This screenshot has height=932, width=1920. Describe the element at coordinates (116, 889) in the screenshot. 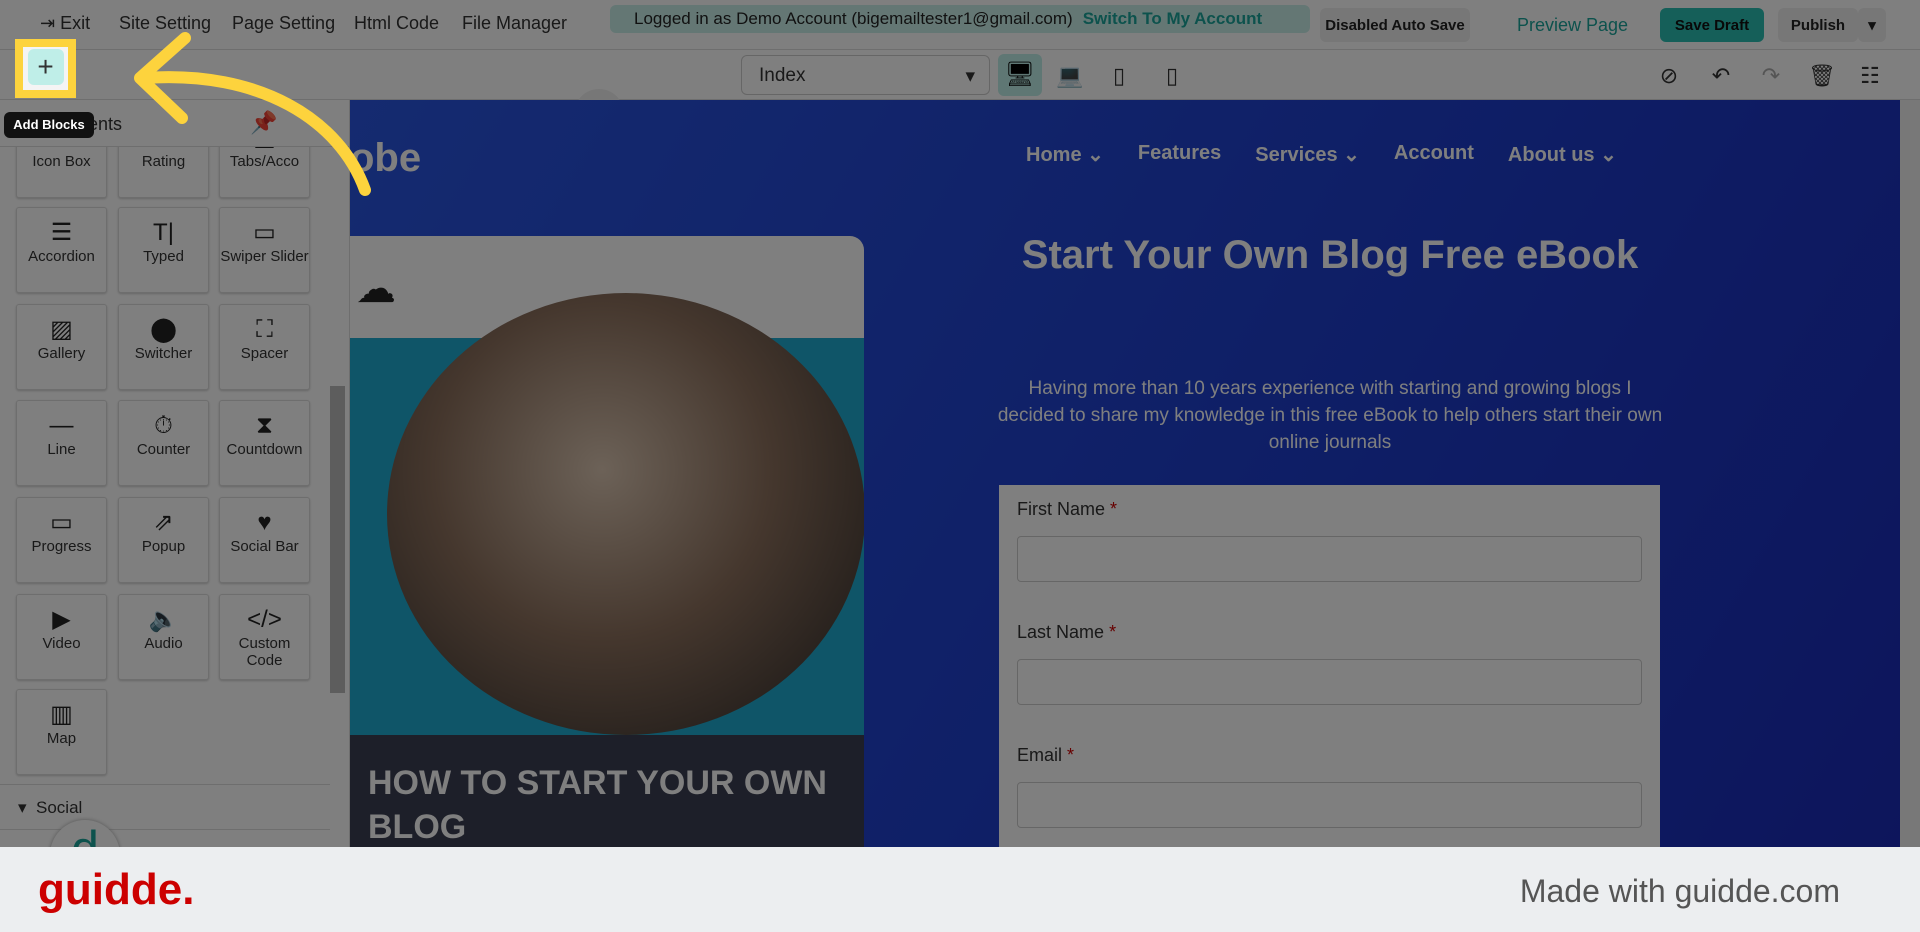

I see `guidde-logo: guidde.` at that location.